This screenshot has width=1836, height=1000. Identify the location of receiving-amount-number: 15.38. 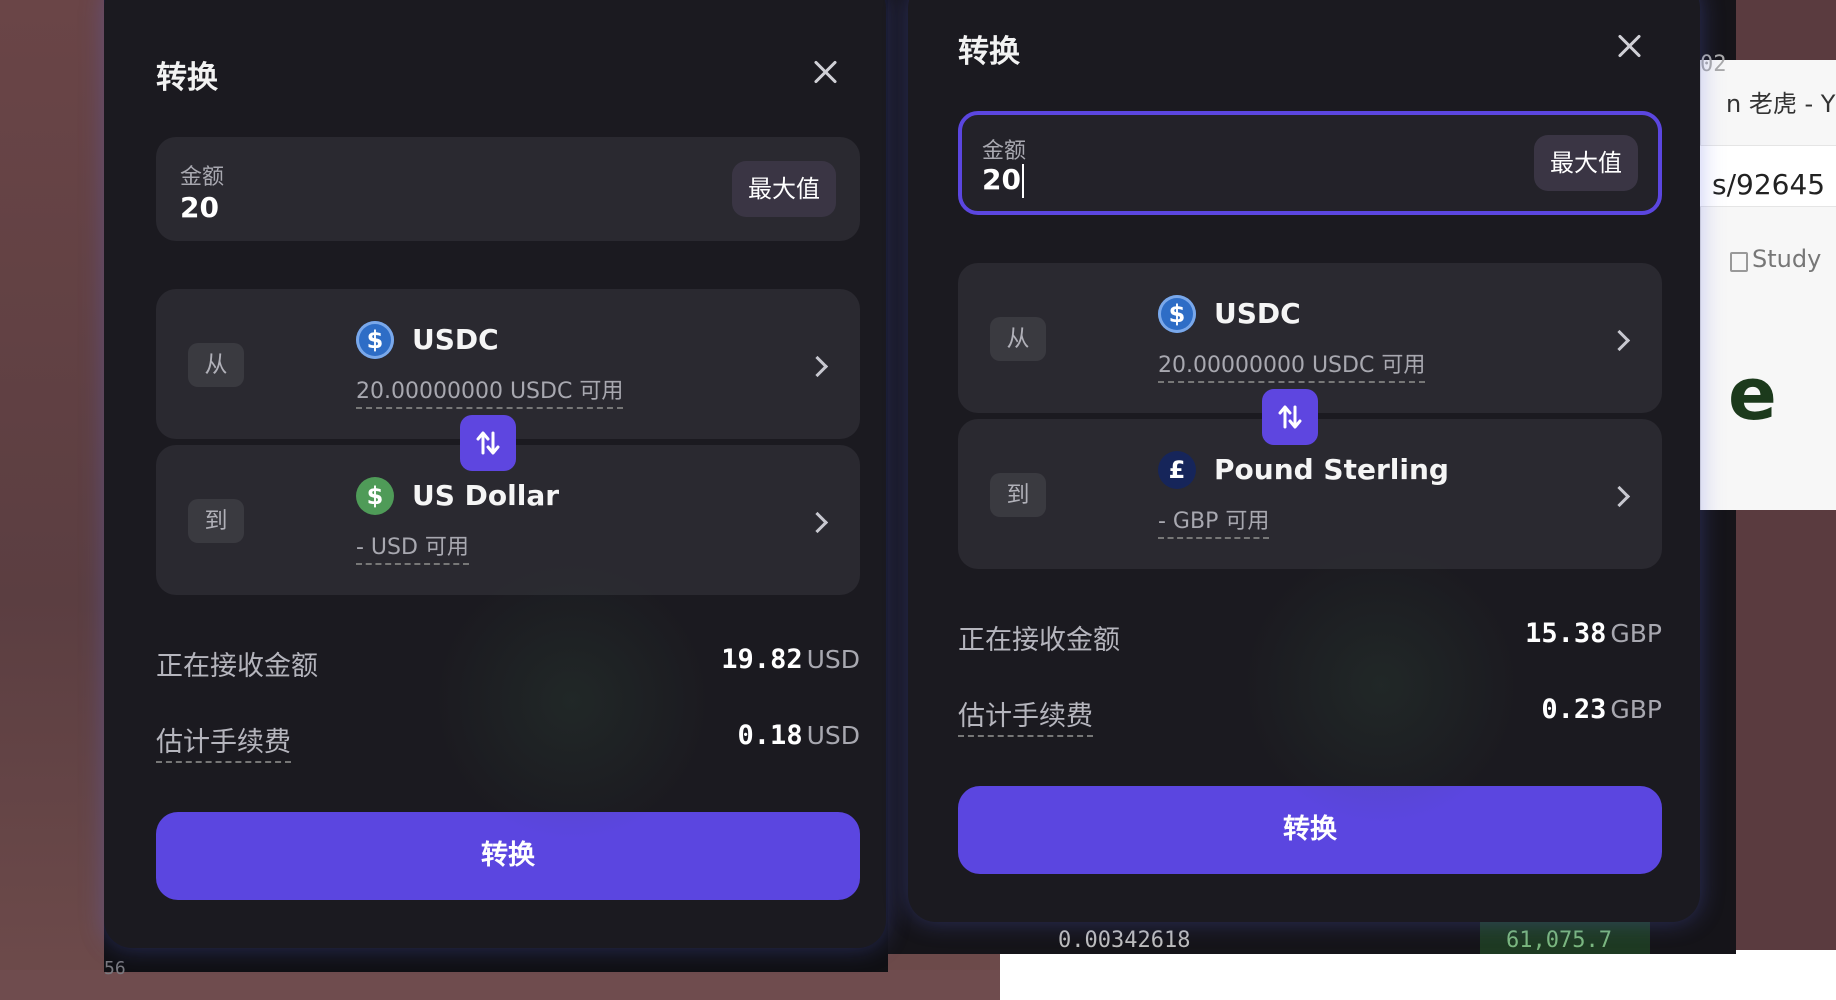
(1566, 633).